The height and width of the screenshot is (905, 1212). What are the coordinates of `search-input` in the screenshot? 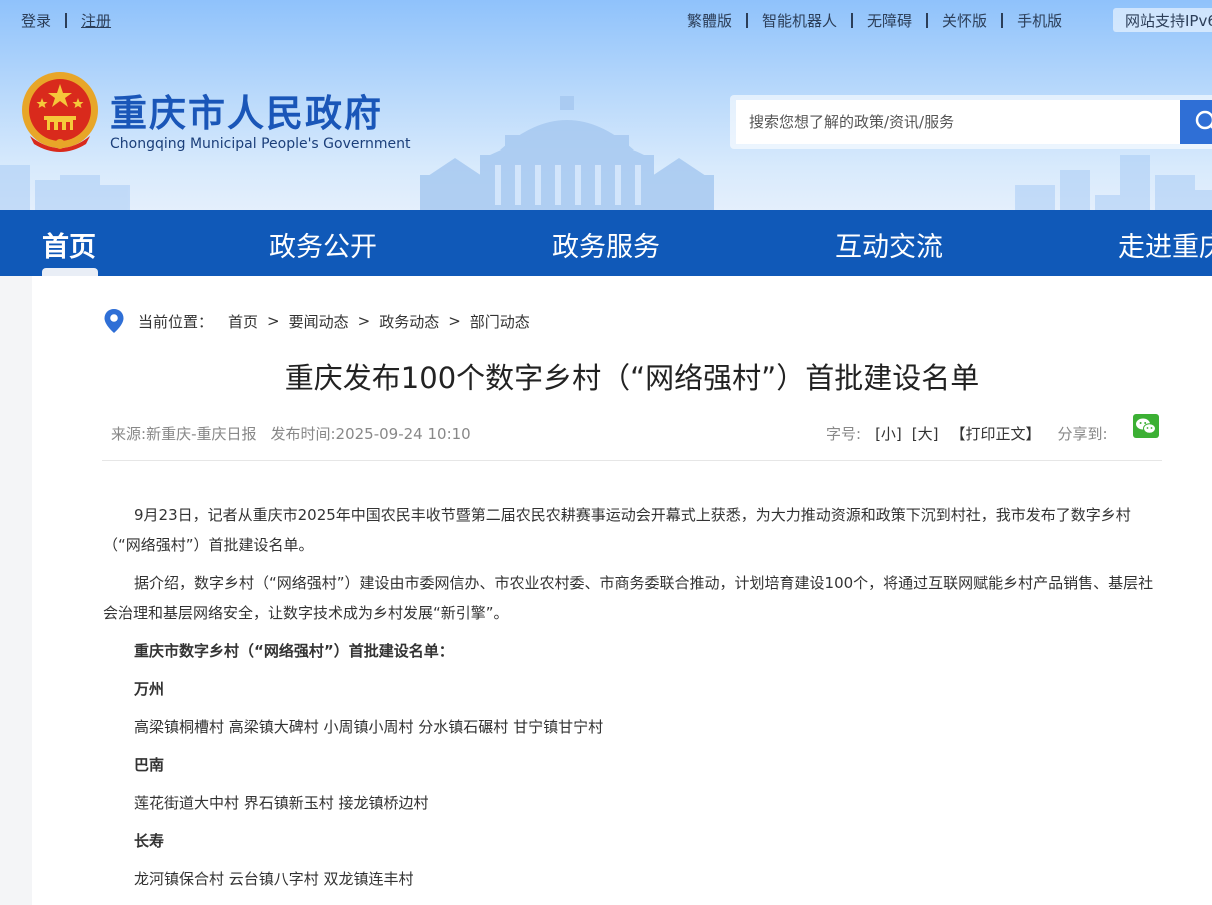 It's located at (958, 122).